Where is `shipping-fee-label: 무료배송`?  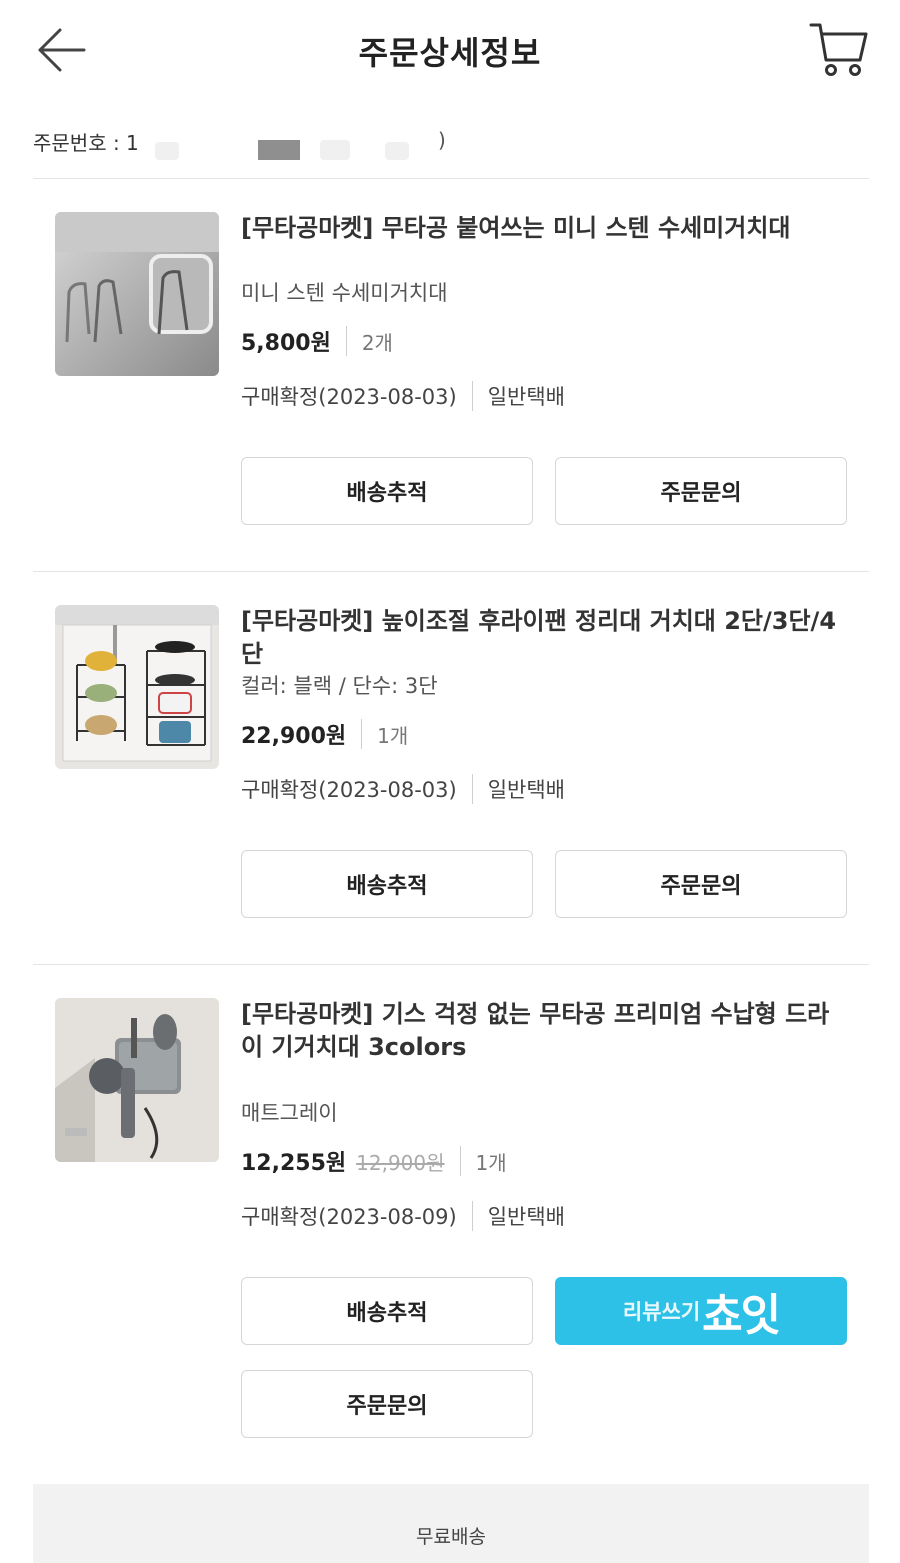
shipping-fee-label: 무료배송 is located at coordinates (451, 1537).